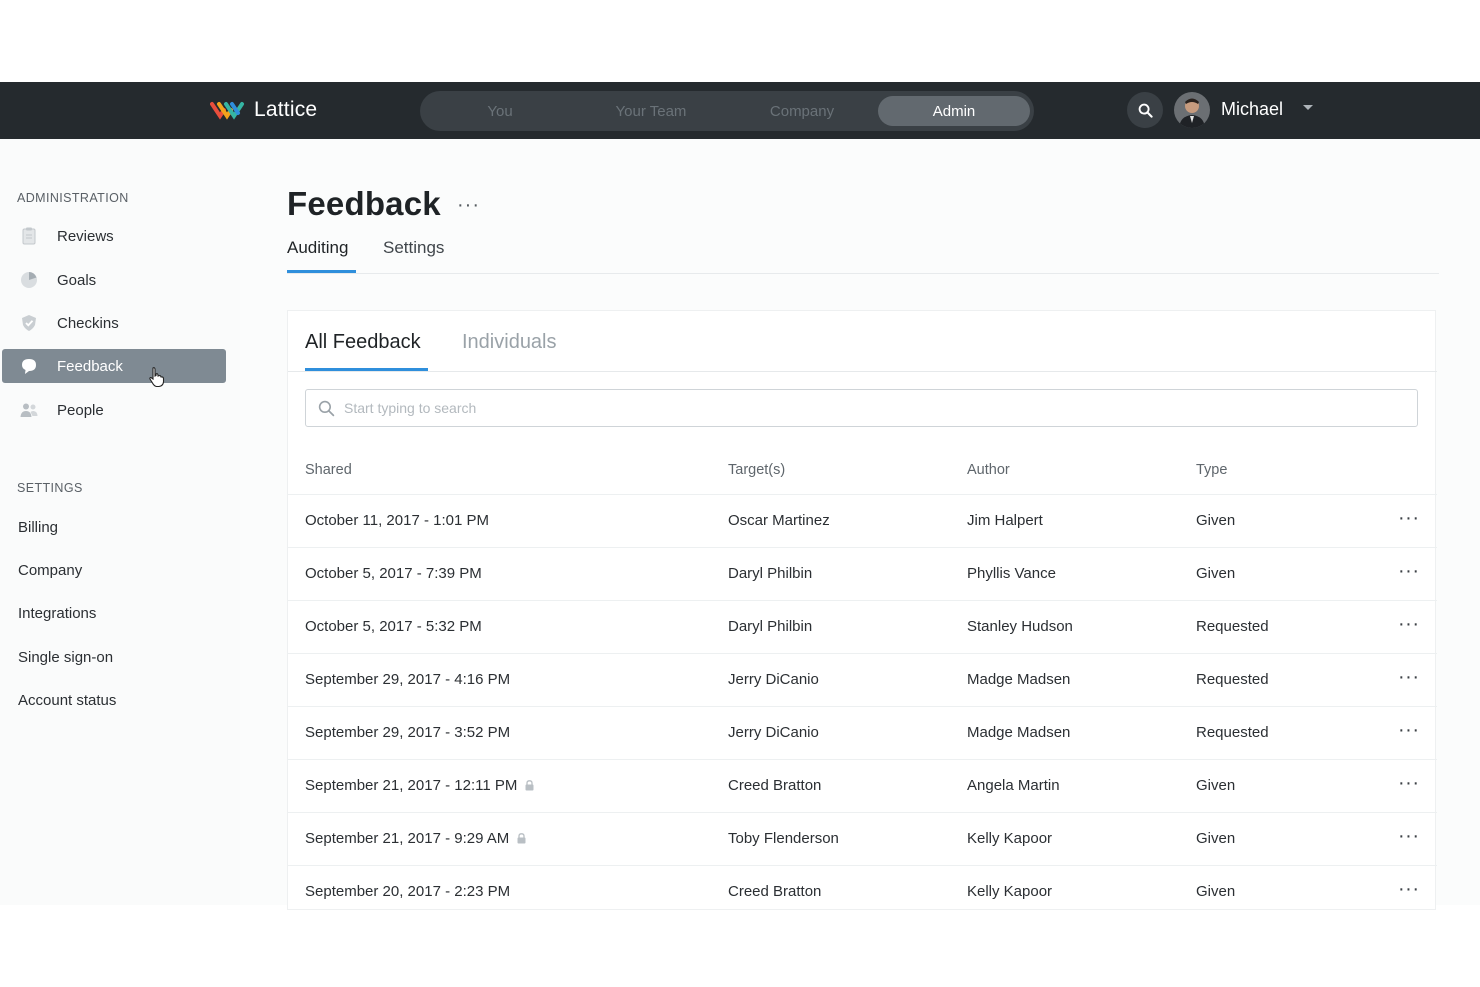  What do you see at coordinates (393, 573) in the screenshot?
I see `shared-date: October 5, 2017 - 7:39 PM` at bounding box center [393, 573].